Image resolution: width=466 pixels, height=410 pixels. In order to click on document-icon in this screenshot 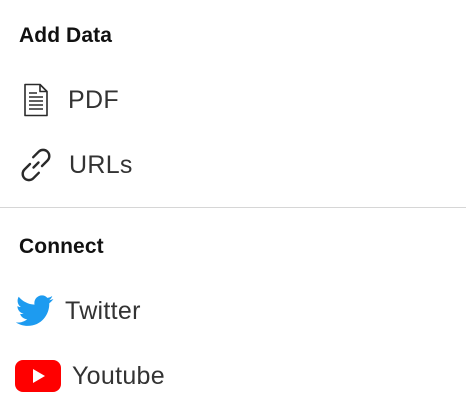, I will do `click(36, 100)`.